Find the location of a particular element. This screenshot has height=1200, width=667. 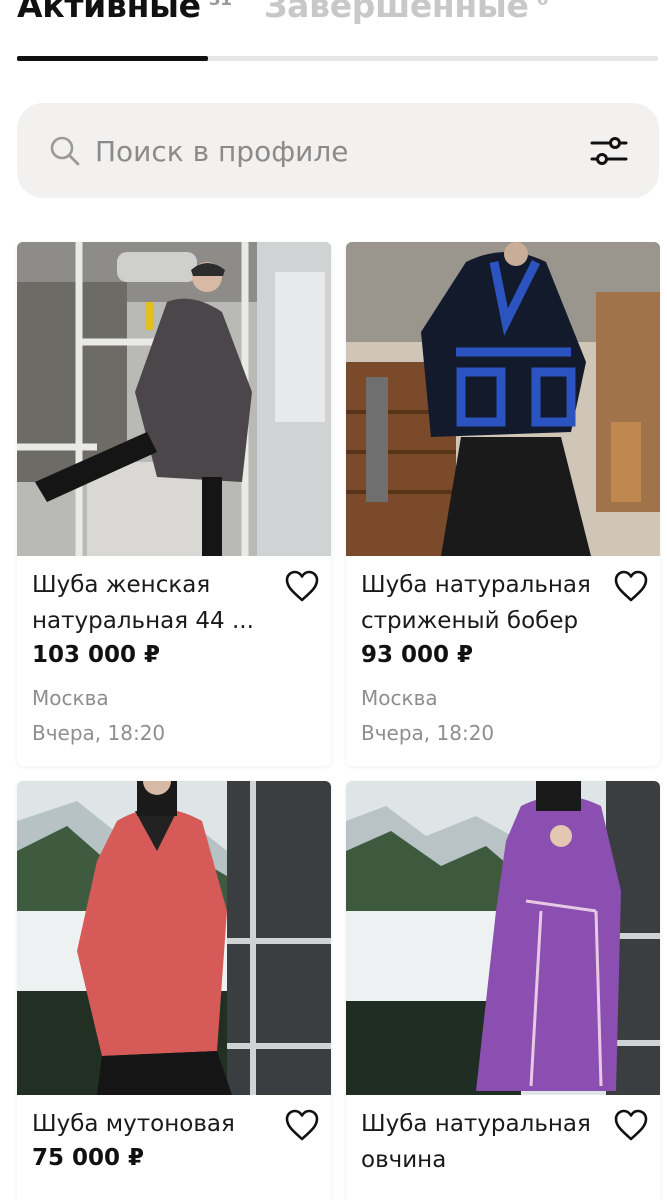

profile-search-bar is located at coordinates (338, 150).